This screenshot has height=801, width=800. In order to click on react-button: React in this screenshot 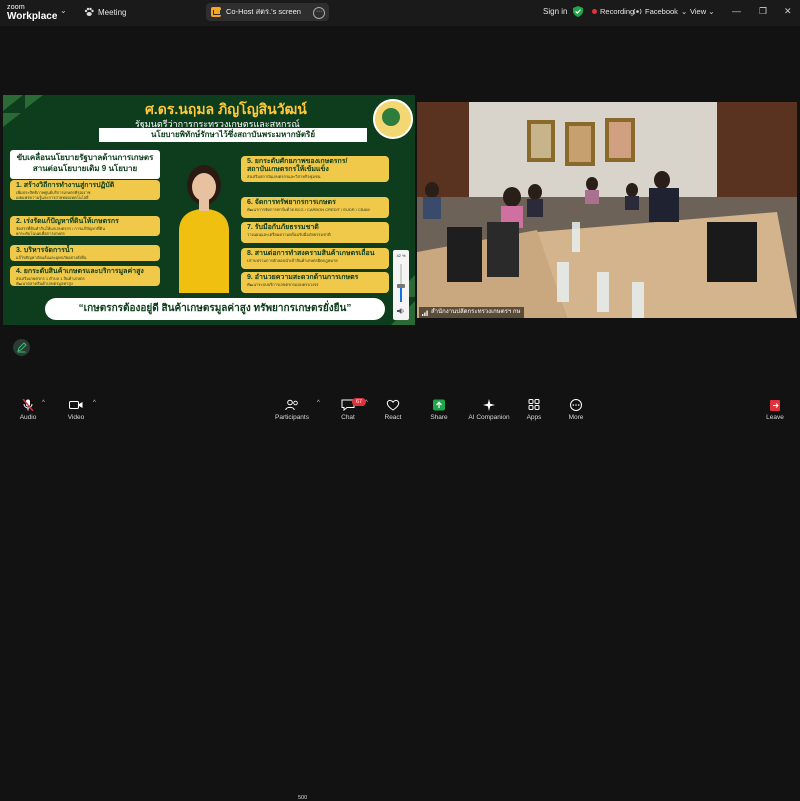, I will do `click(393, 409)`.